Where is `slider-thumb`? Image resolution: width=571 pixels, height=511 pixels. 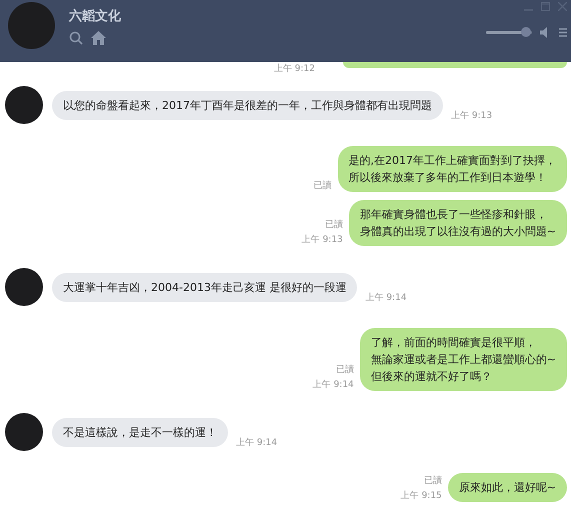
slider-thumb is located at coordinates (526, 32).